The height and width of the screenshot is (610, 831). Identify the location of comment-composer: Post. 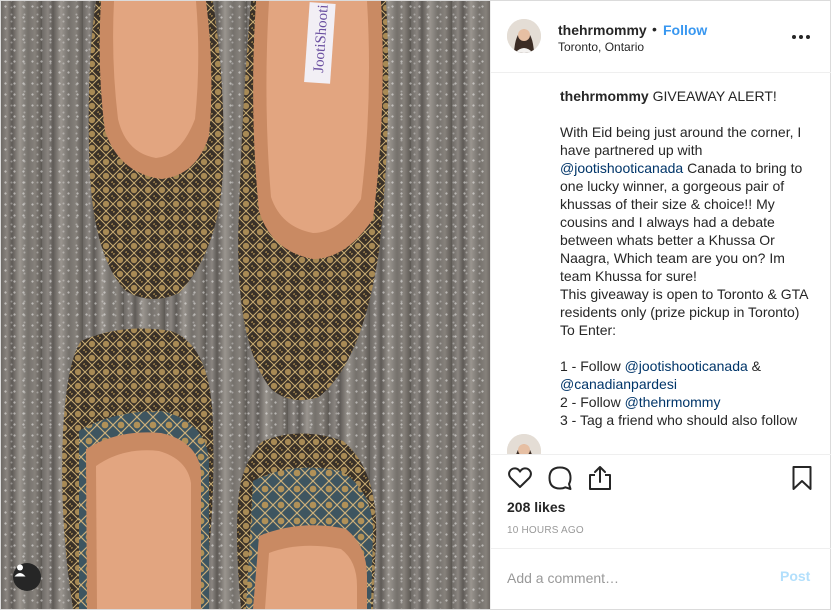
(661, 578).